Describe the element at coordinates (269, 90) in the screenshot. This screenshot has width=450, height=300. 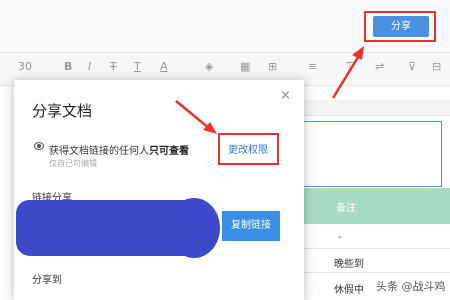
I see `annotation-arrows` at that location.